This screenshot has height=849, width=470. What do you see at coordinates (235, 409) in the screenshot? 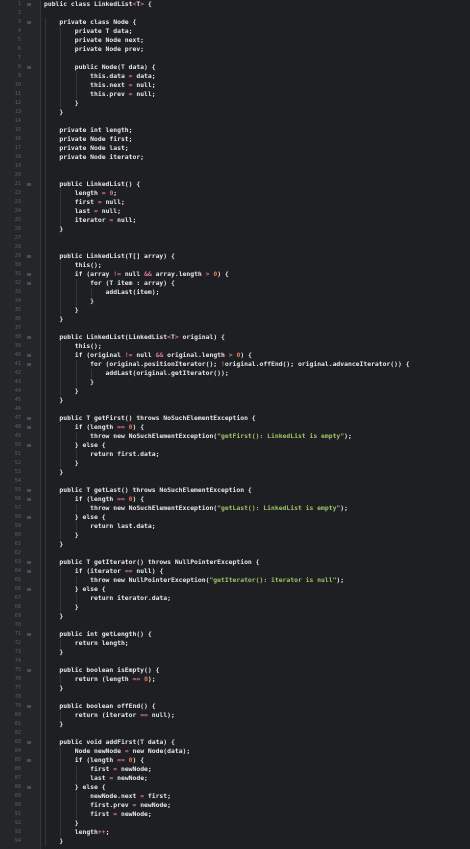
I see `code-line: 46` at bounding box center [235, 409].